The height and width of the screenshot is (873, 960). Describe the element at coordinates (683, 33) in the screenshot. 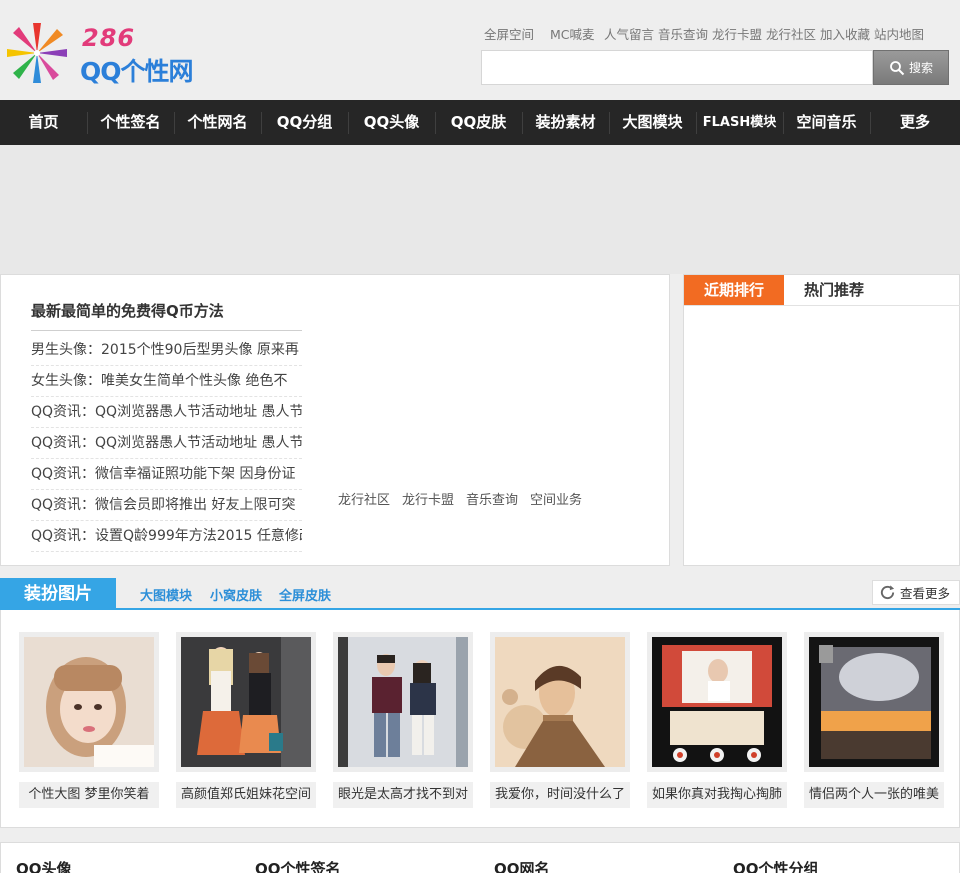

I see `toplink-music: 音乐查询` at that location.